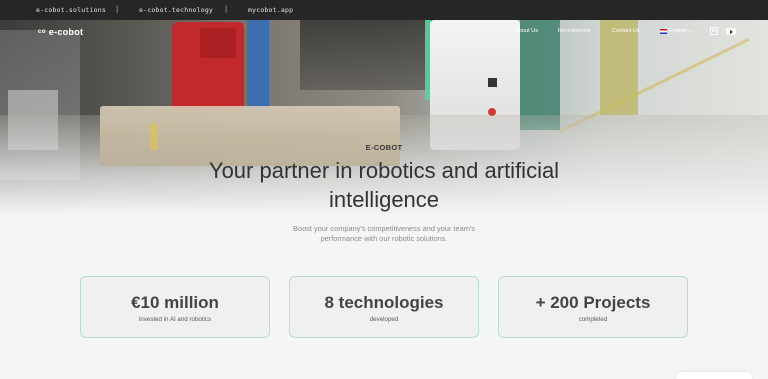 The height and width of the screenshot is (379, 768). What do you see at coordinates (678, 31) in the screenshot?
I see `language-selector: English` at bounding box center [678, 31].